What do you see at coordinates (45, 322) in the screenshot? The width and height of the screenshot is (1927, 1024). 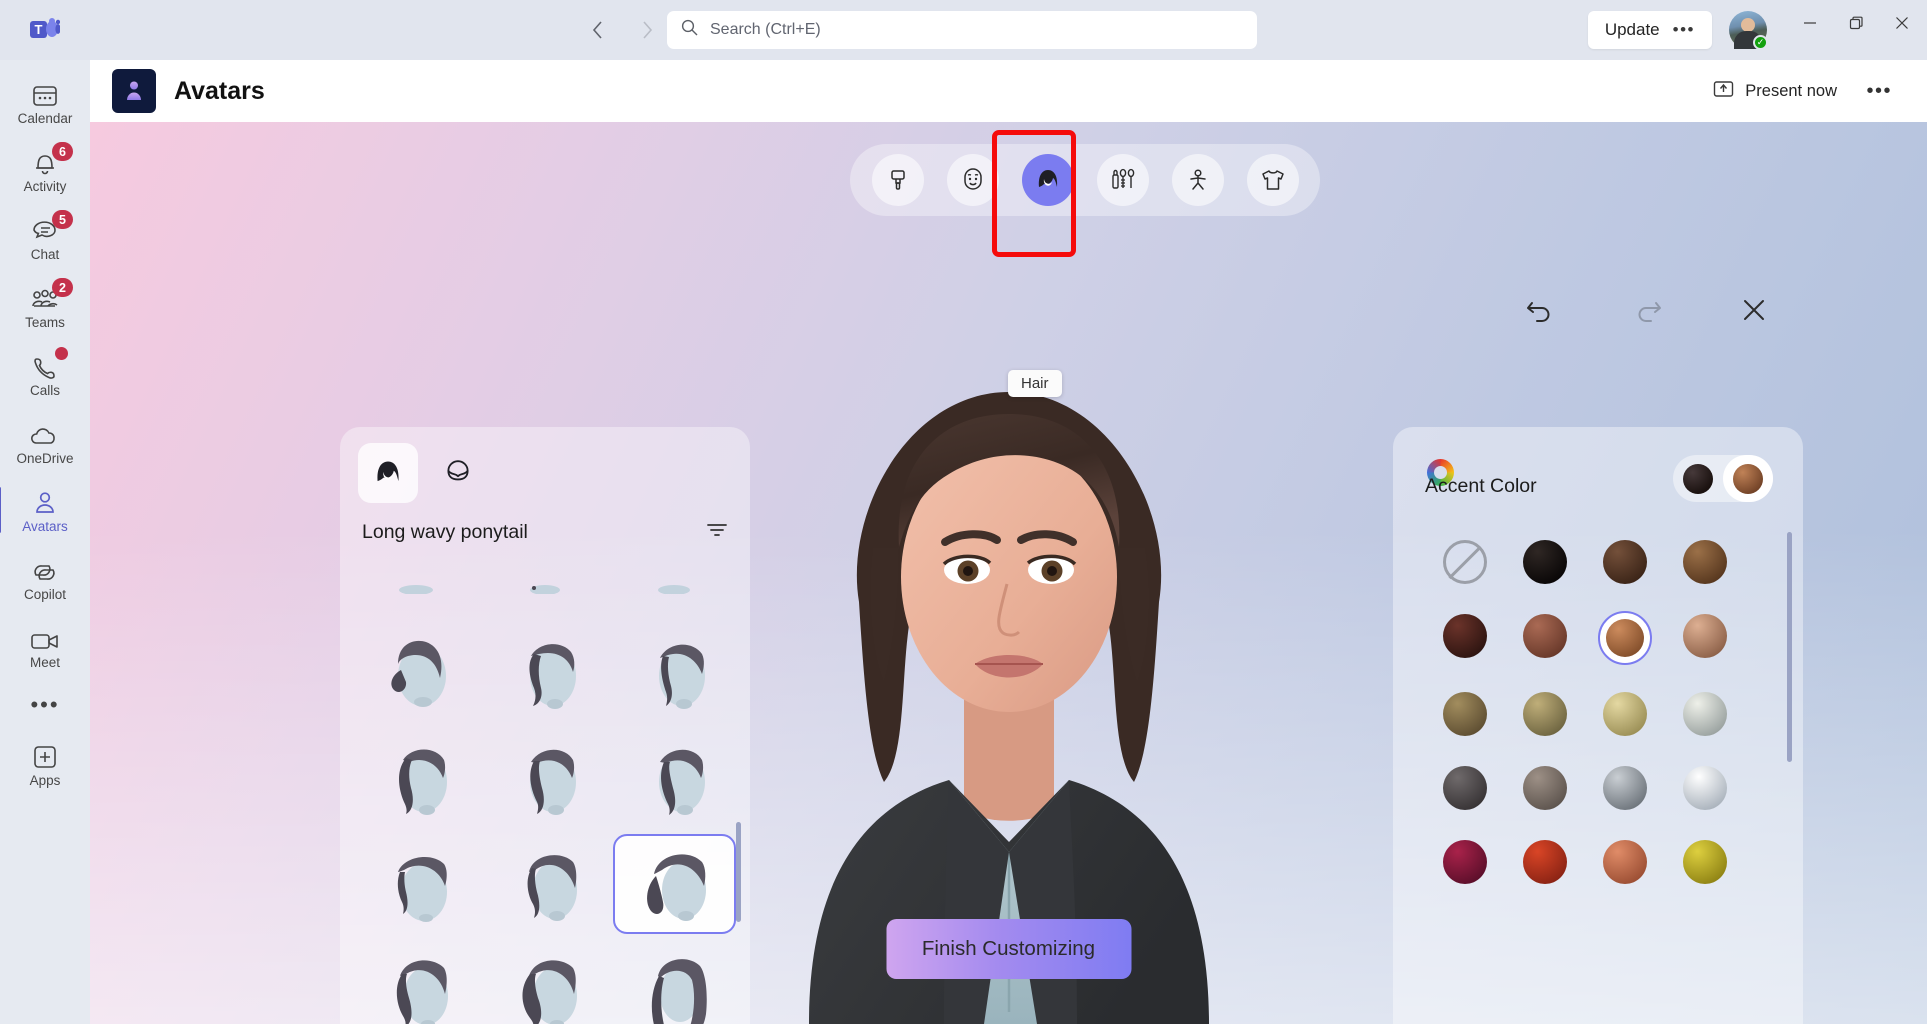 I see `sidebar-item-label: Teams` at bounding box center [45, 322].